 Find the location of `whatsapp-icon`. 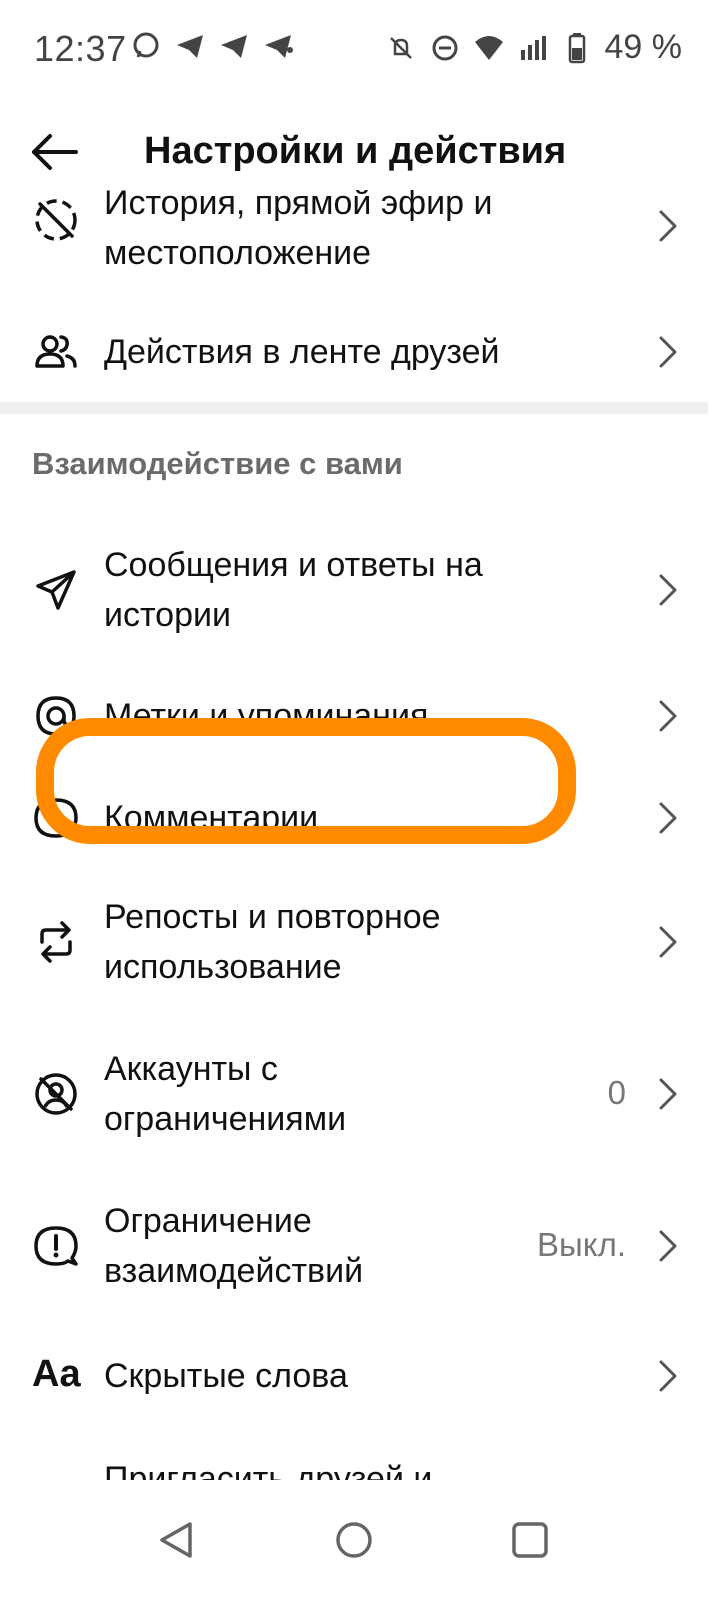

whatsapp-icon is located at coordinates (146, 45).